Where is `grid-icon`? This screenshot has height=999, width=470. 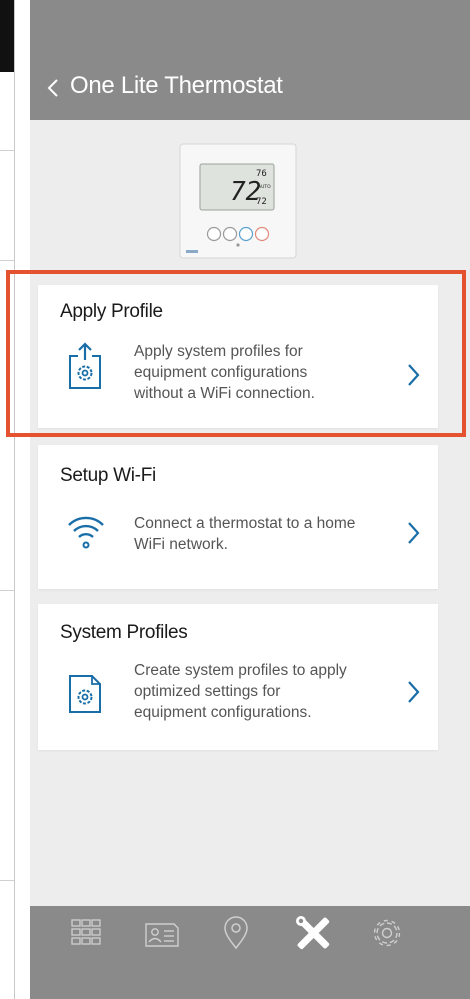
grid-icon is located at coordinates (86, 932).